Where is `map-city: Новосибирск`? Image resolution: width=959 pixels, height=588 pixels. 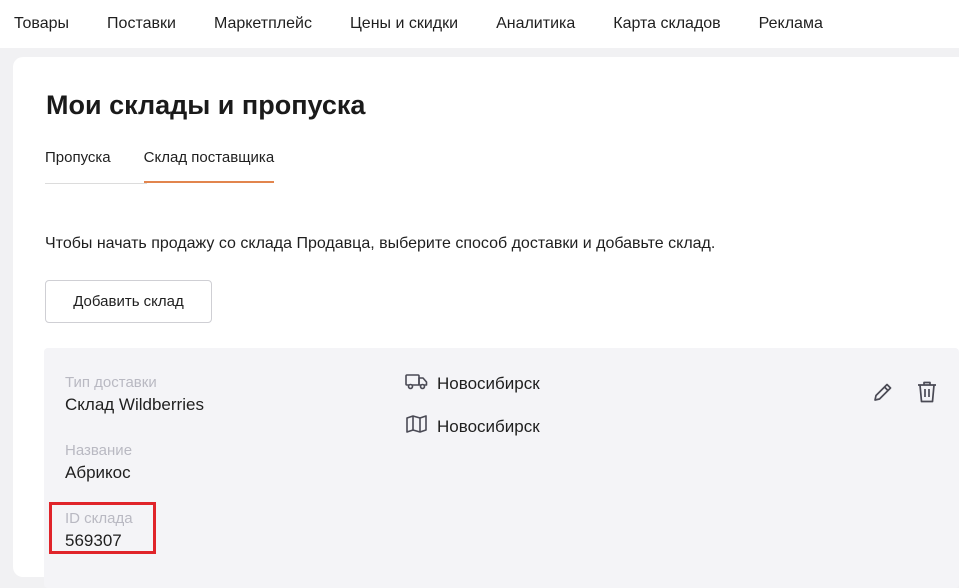
map-city: Новосибирск is located at coordinates (488, 426).